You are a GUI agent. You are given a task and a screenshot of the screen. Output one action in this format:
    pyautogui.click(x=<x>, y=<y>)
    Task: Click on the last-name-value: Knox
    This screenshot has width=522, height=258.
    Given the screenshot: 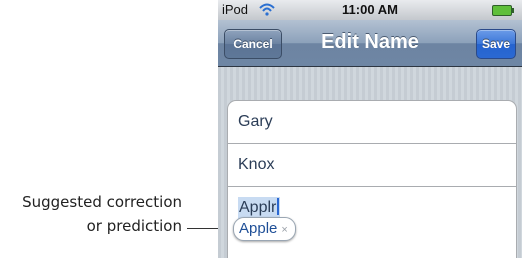 What is the action you would take?
    pyautogui.click(x=256, y=164)
    